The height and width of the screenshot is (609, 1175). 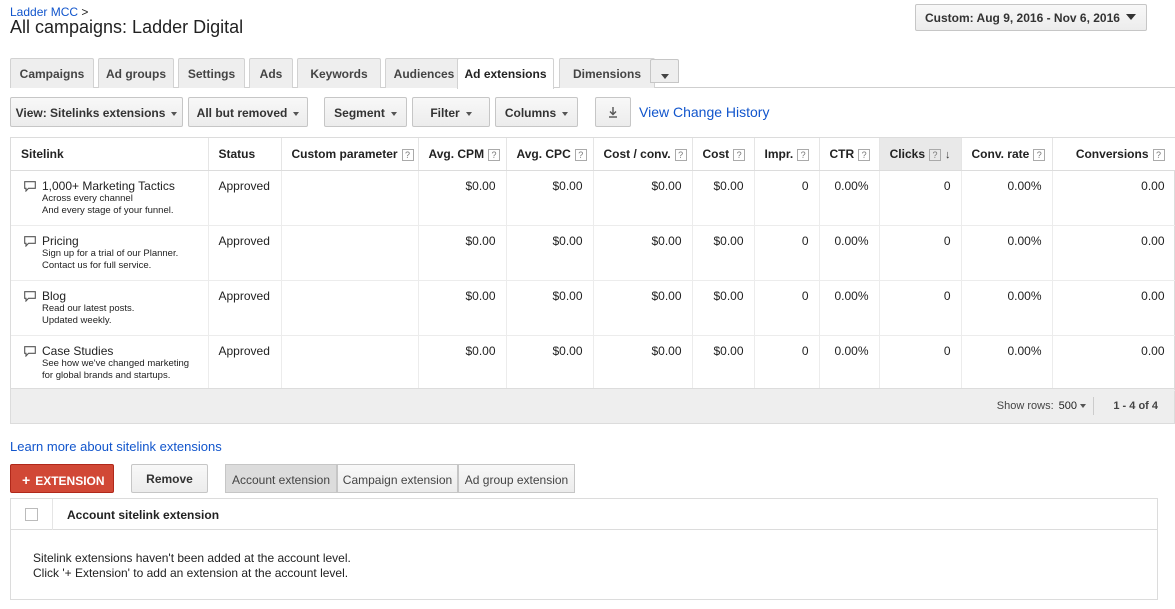 I want to click on column-header-label: Conversions, so click(x=1112, y=153).